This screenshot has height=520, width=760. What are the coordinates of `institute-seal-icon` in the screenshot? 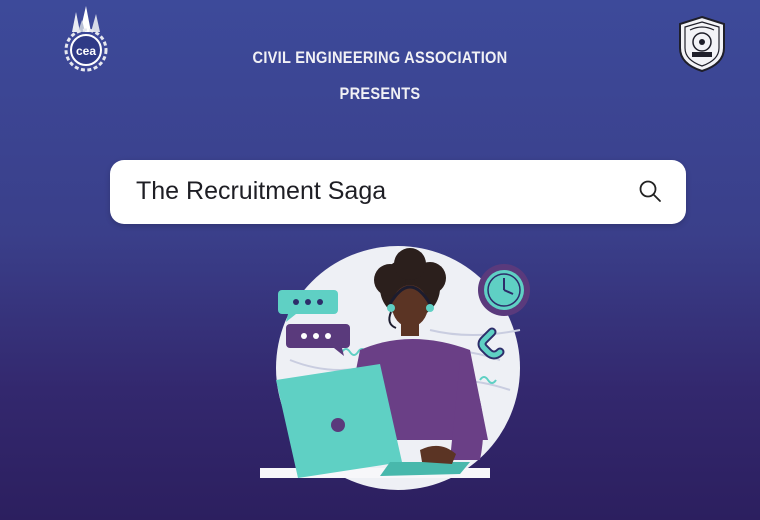 It's located at (702, 44).